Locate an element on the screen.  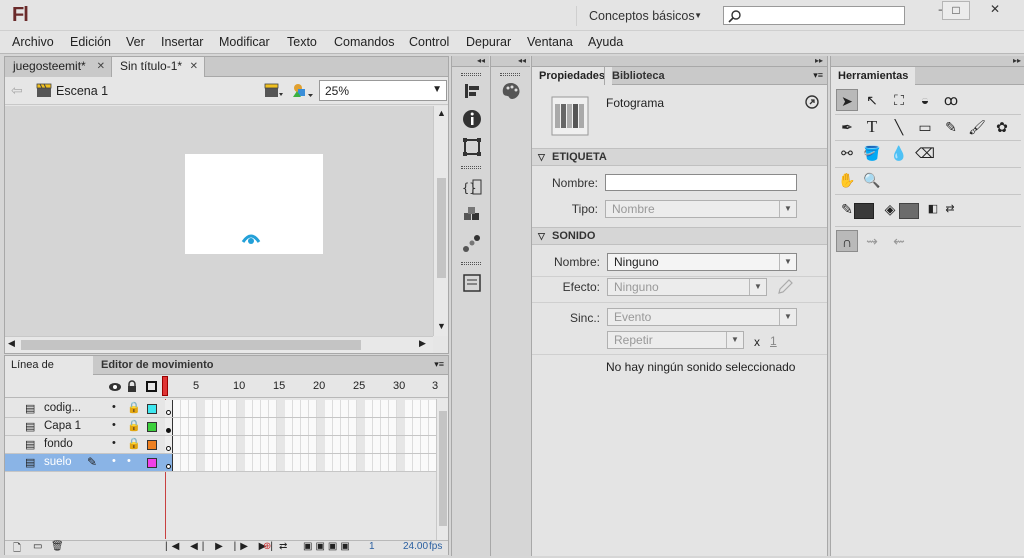
frame-name-input is located at coordinates (701, 182).